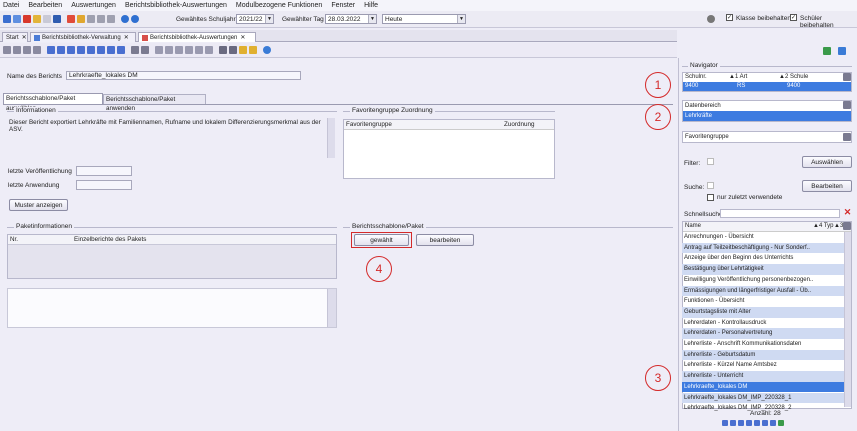 This screenshot has height=431, width=857. What do you see at coordinates (15, 37) in the screenshot?
I see `tab-start: Start ✕` at bounding box center [15, 37].